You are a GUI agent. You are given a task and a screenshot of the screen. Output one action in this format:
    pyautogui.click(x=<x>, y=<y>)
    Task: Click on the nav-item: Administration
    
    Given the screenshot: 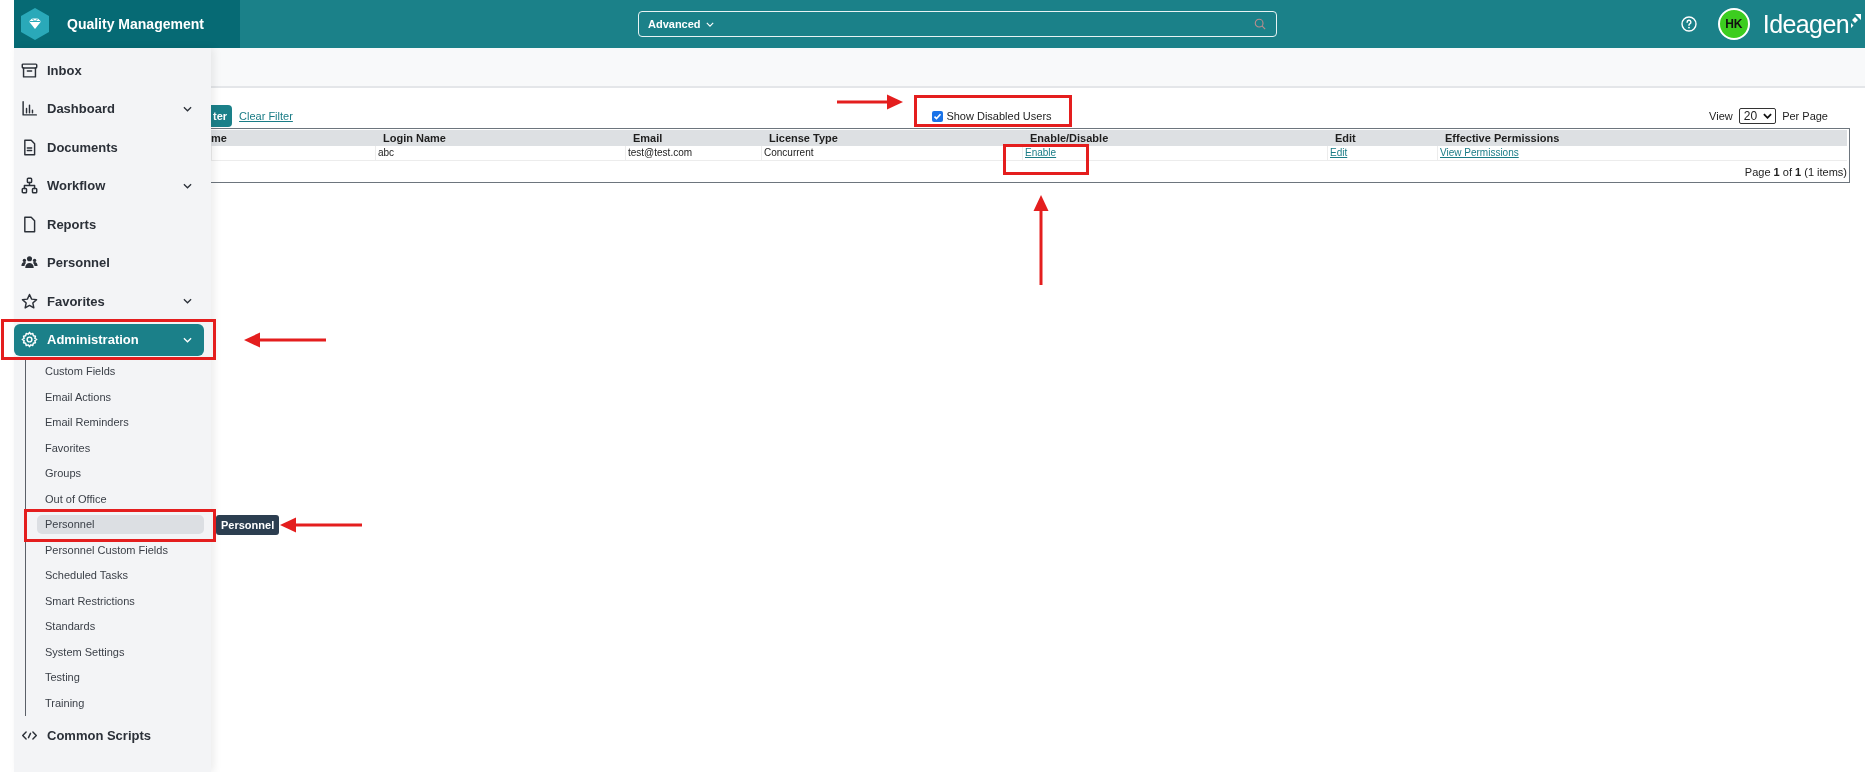 What is the action you would take?
    pyautogui.click(x=109, y=339)
    